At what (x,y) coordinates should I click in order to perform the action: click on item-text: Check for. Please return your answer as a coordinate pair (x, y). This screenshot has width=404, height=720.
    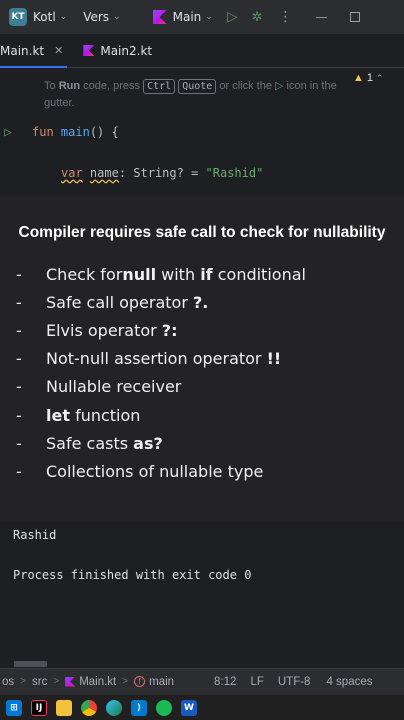
    Looking at the image, I should click on (84, 274).